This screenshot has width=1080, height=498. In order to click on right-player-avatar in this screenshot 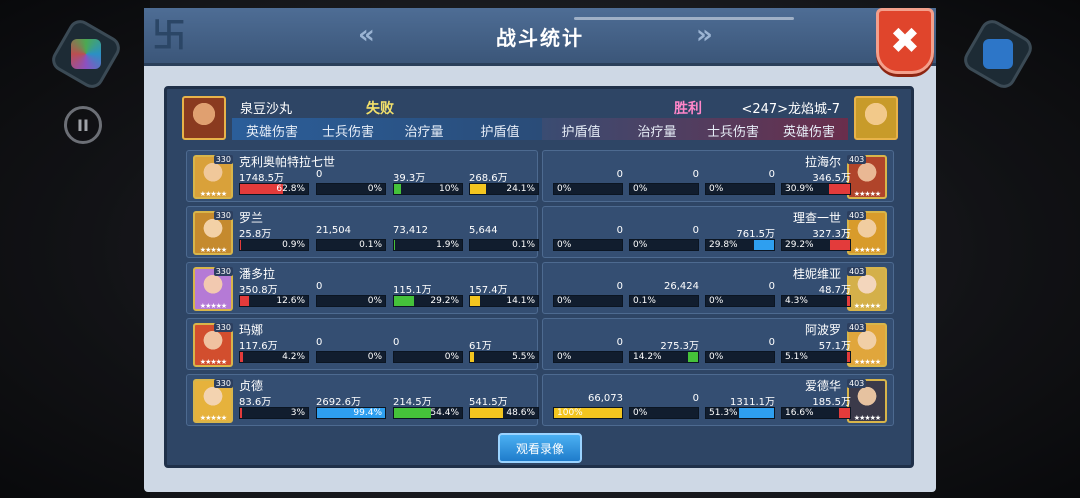, I will do `click(876, 118)`.